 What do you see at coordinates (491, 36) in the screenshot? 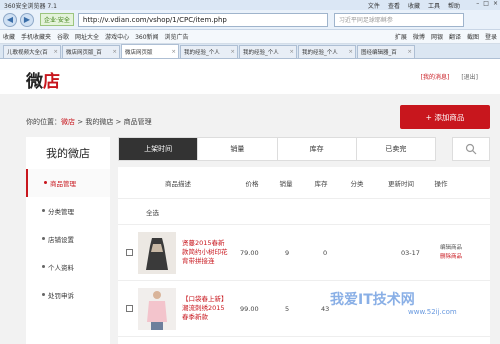
I see `tool-item: 登录` at bounding box center [491, 36].